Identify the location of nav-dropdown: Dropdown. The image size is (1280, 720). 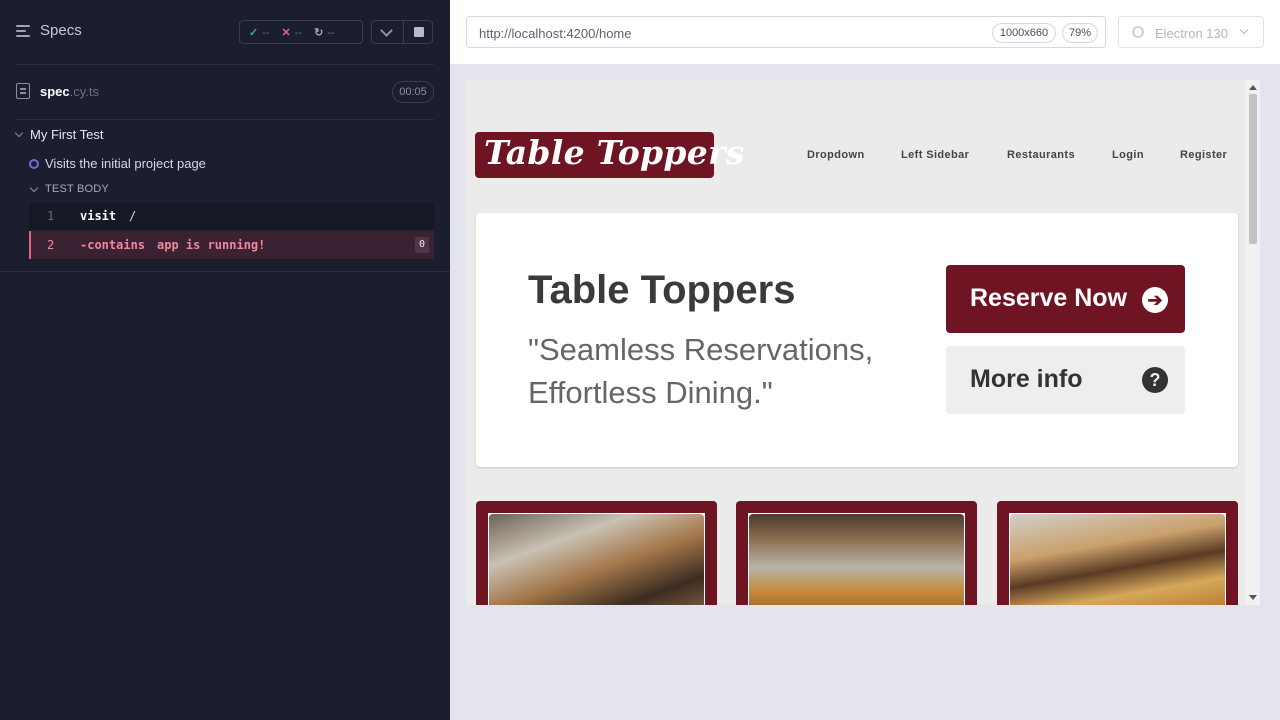
(836, 155).